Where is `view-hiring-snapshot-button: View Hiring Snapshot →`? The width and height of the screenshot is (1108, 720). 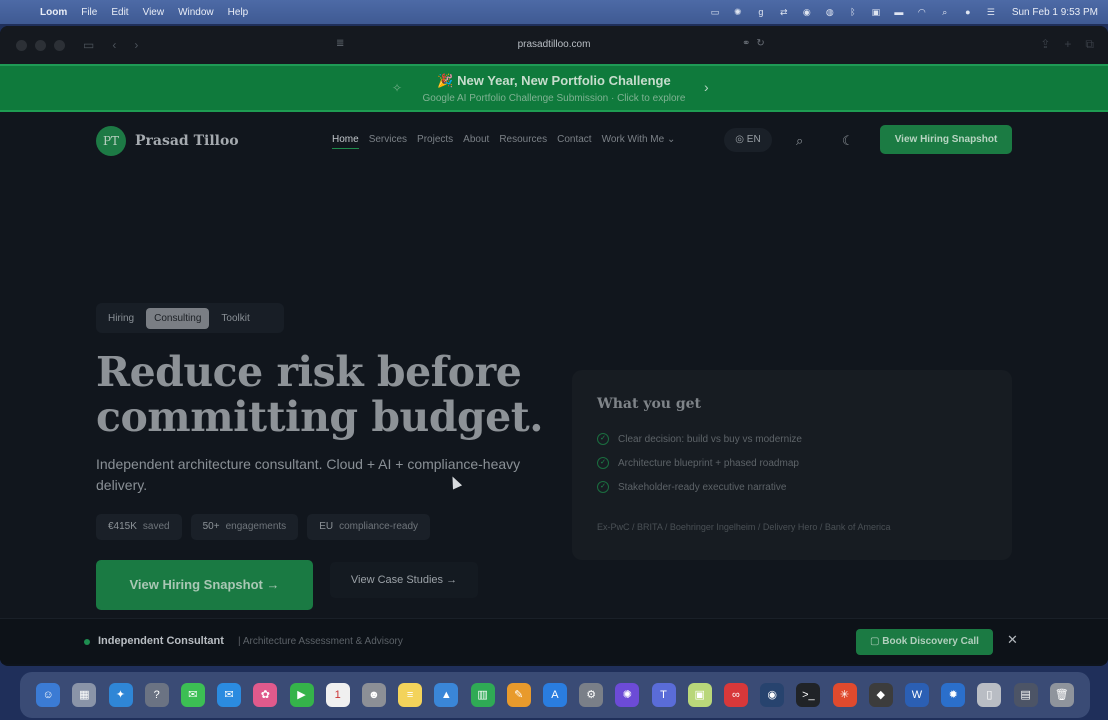
view-hiring-snapshot-button: View Hiring Snapshot → is located at coordinates (204, 585).